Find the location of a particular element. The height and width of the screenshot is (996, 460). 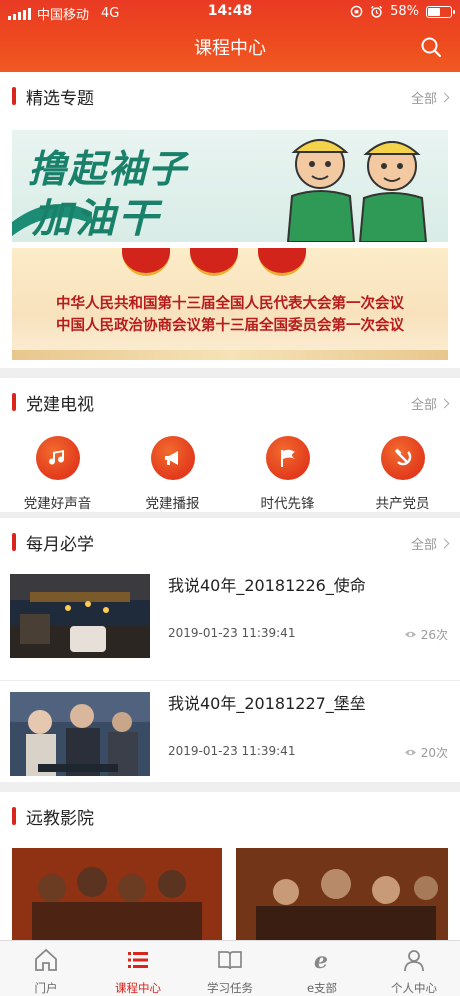

party-tv-more-link: 全部 is located at coordinates (430, 403).